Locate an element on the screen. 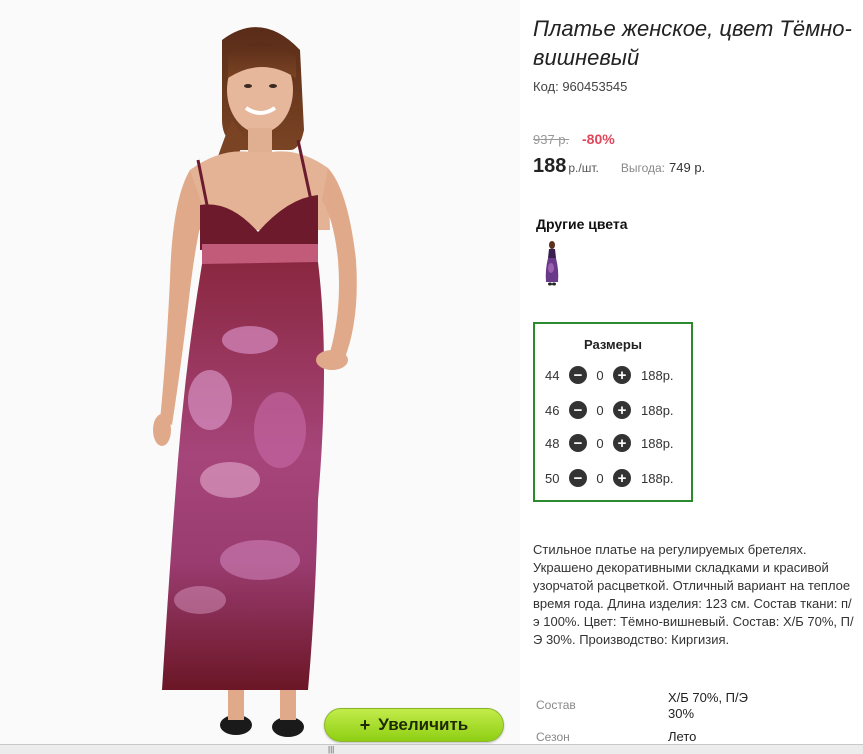 The height and width of the screenshot is (754, 863). size-label: 48 is located at coordinates (552, 443).